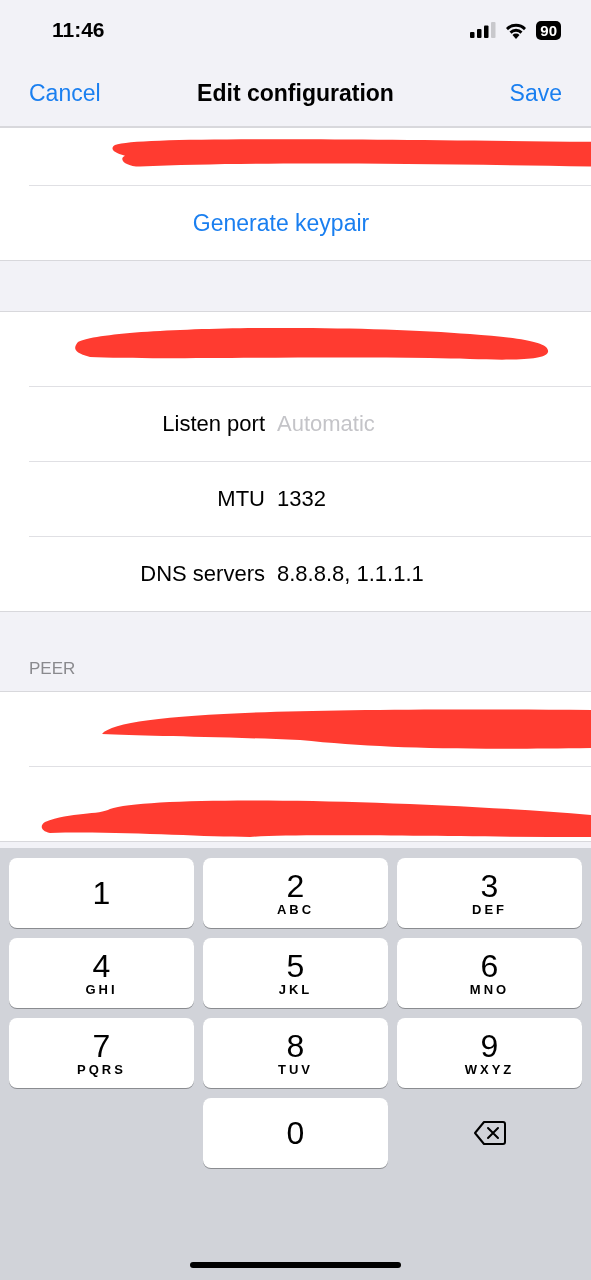 This screenshot has height=1280, width=591. Describe the element at coordinates (417, 574) in the screenshot. I see `input-field: 8.8.8.8, 1.1.1.1` at that location.